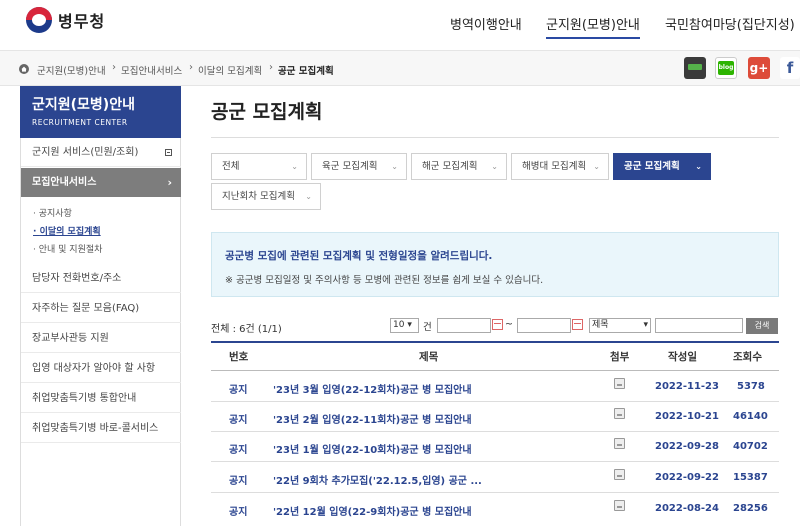 The width and height of the screenshot is (800, 526). Describe the element at coordinates (67, 230) in the screenshot. I see `sidebar-sub-monthly-plan: · 이달의 모집계획` at that location.